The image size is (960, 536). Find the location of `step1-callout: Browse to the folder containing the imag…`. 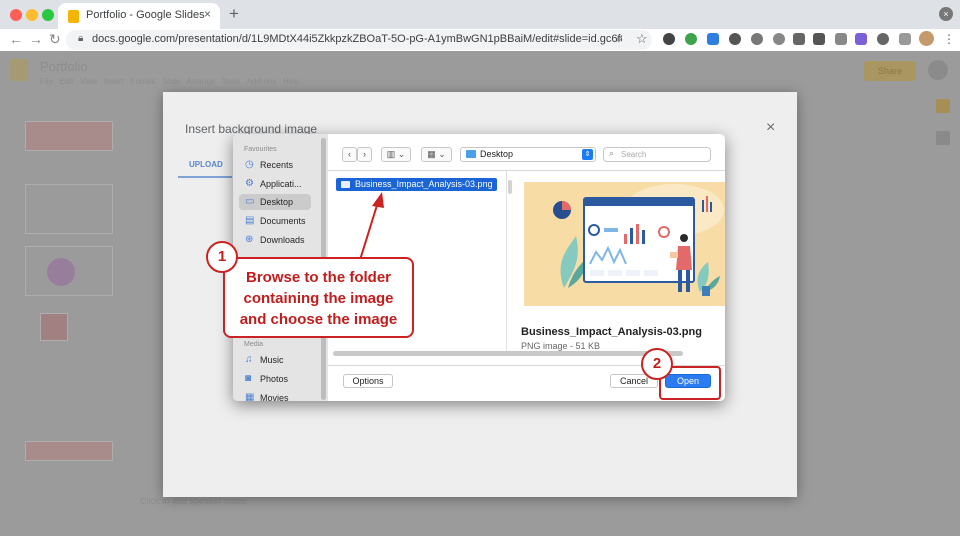

step1-callout: Browse to the folder containing the imag… is located at coordinates (318, 297).